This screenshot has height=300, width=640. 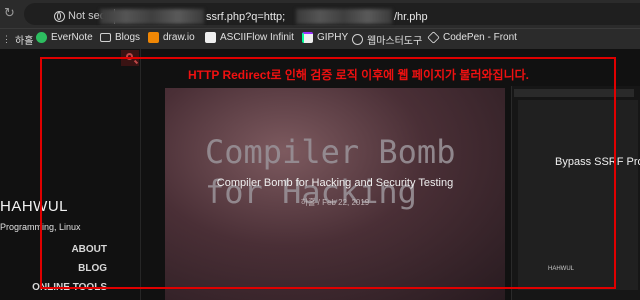 I want to click on evernote-icon, so click(x=41, y=37).